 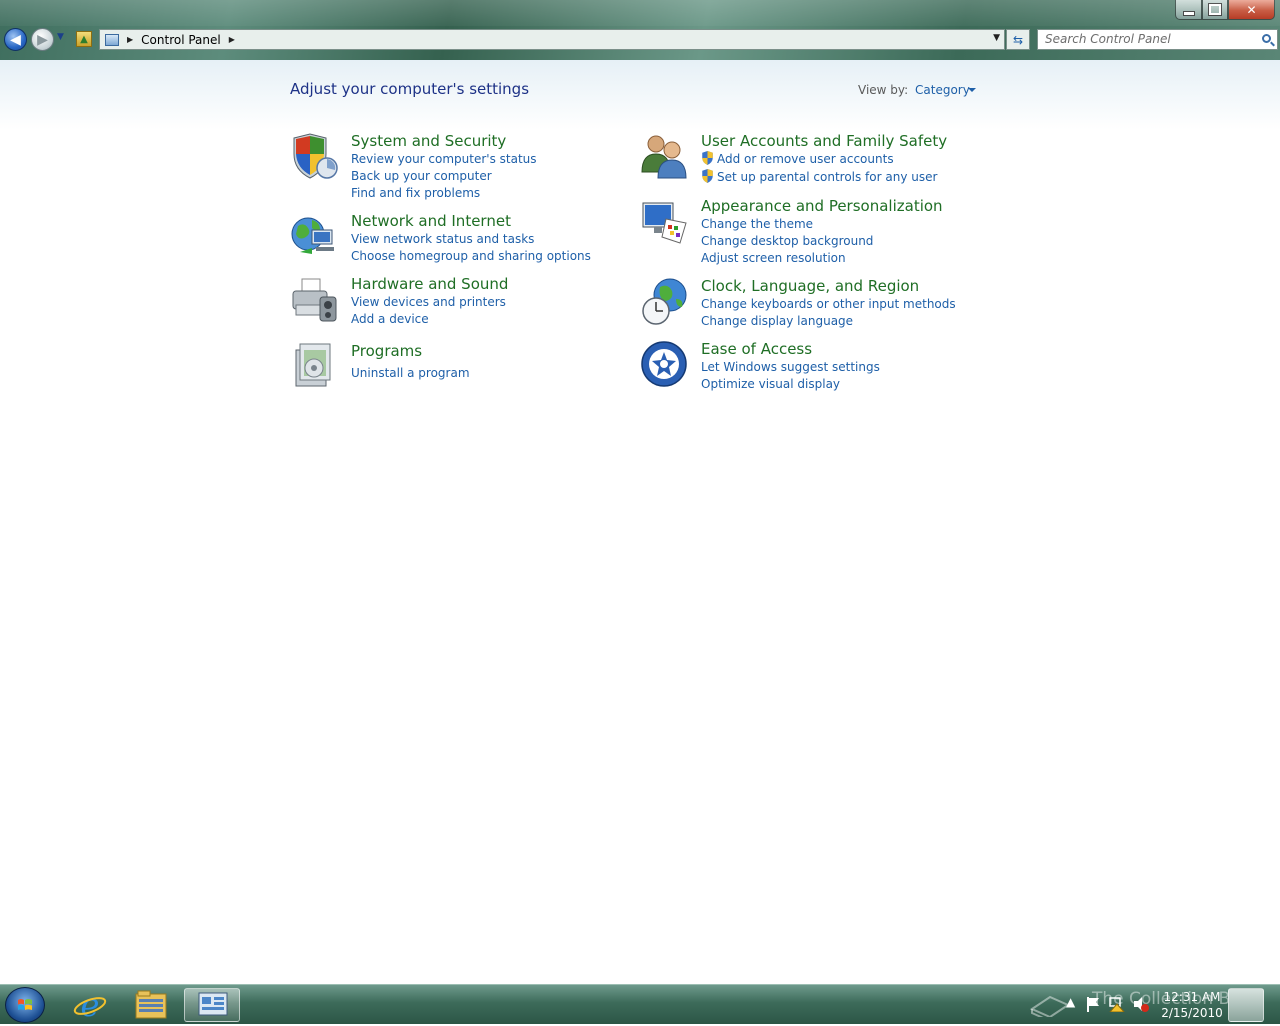 I want to click on folder-icon, so click(x=151, y=1004).